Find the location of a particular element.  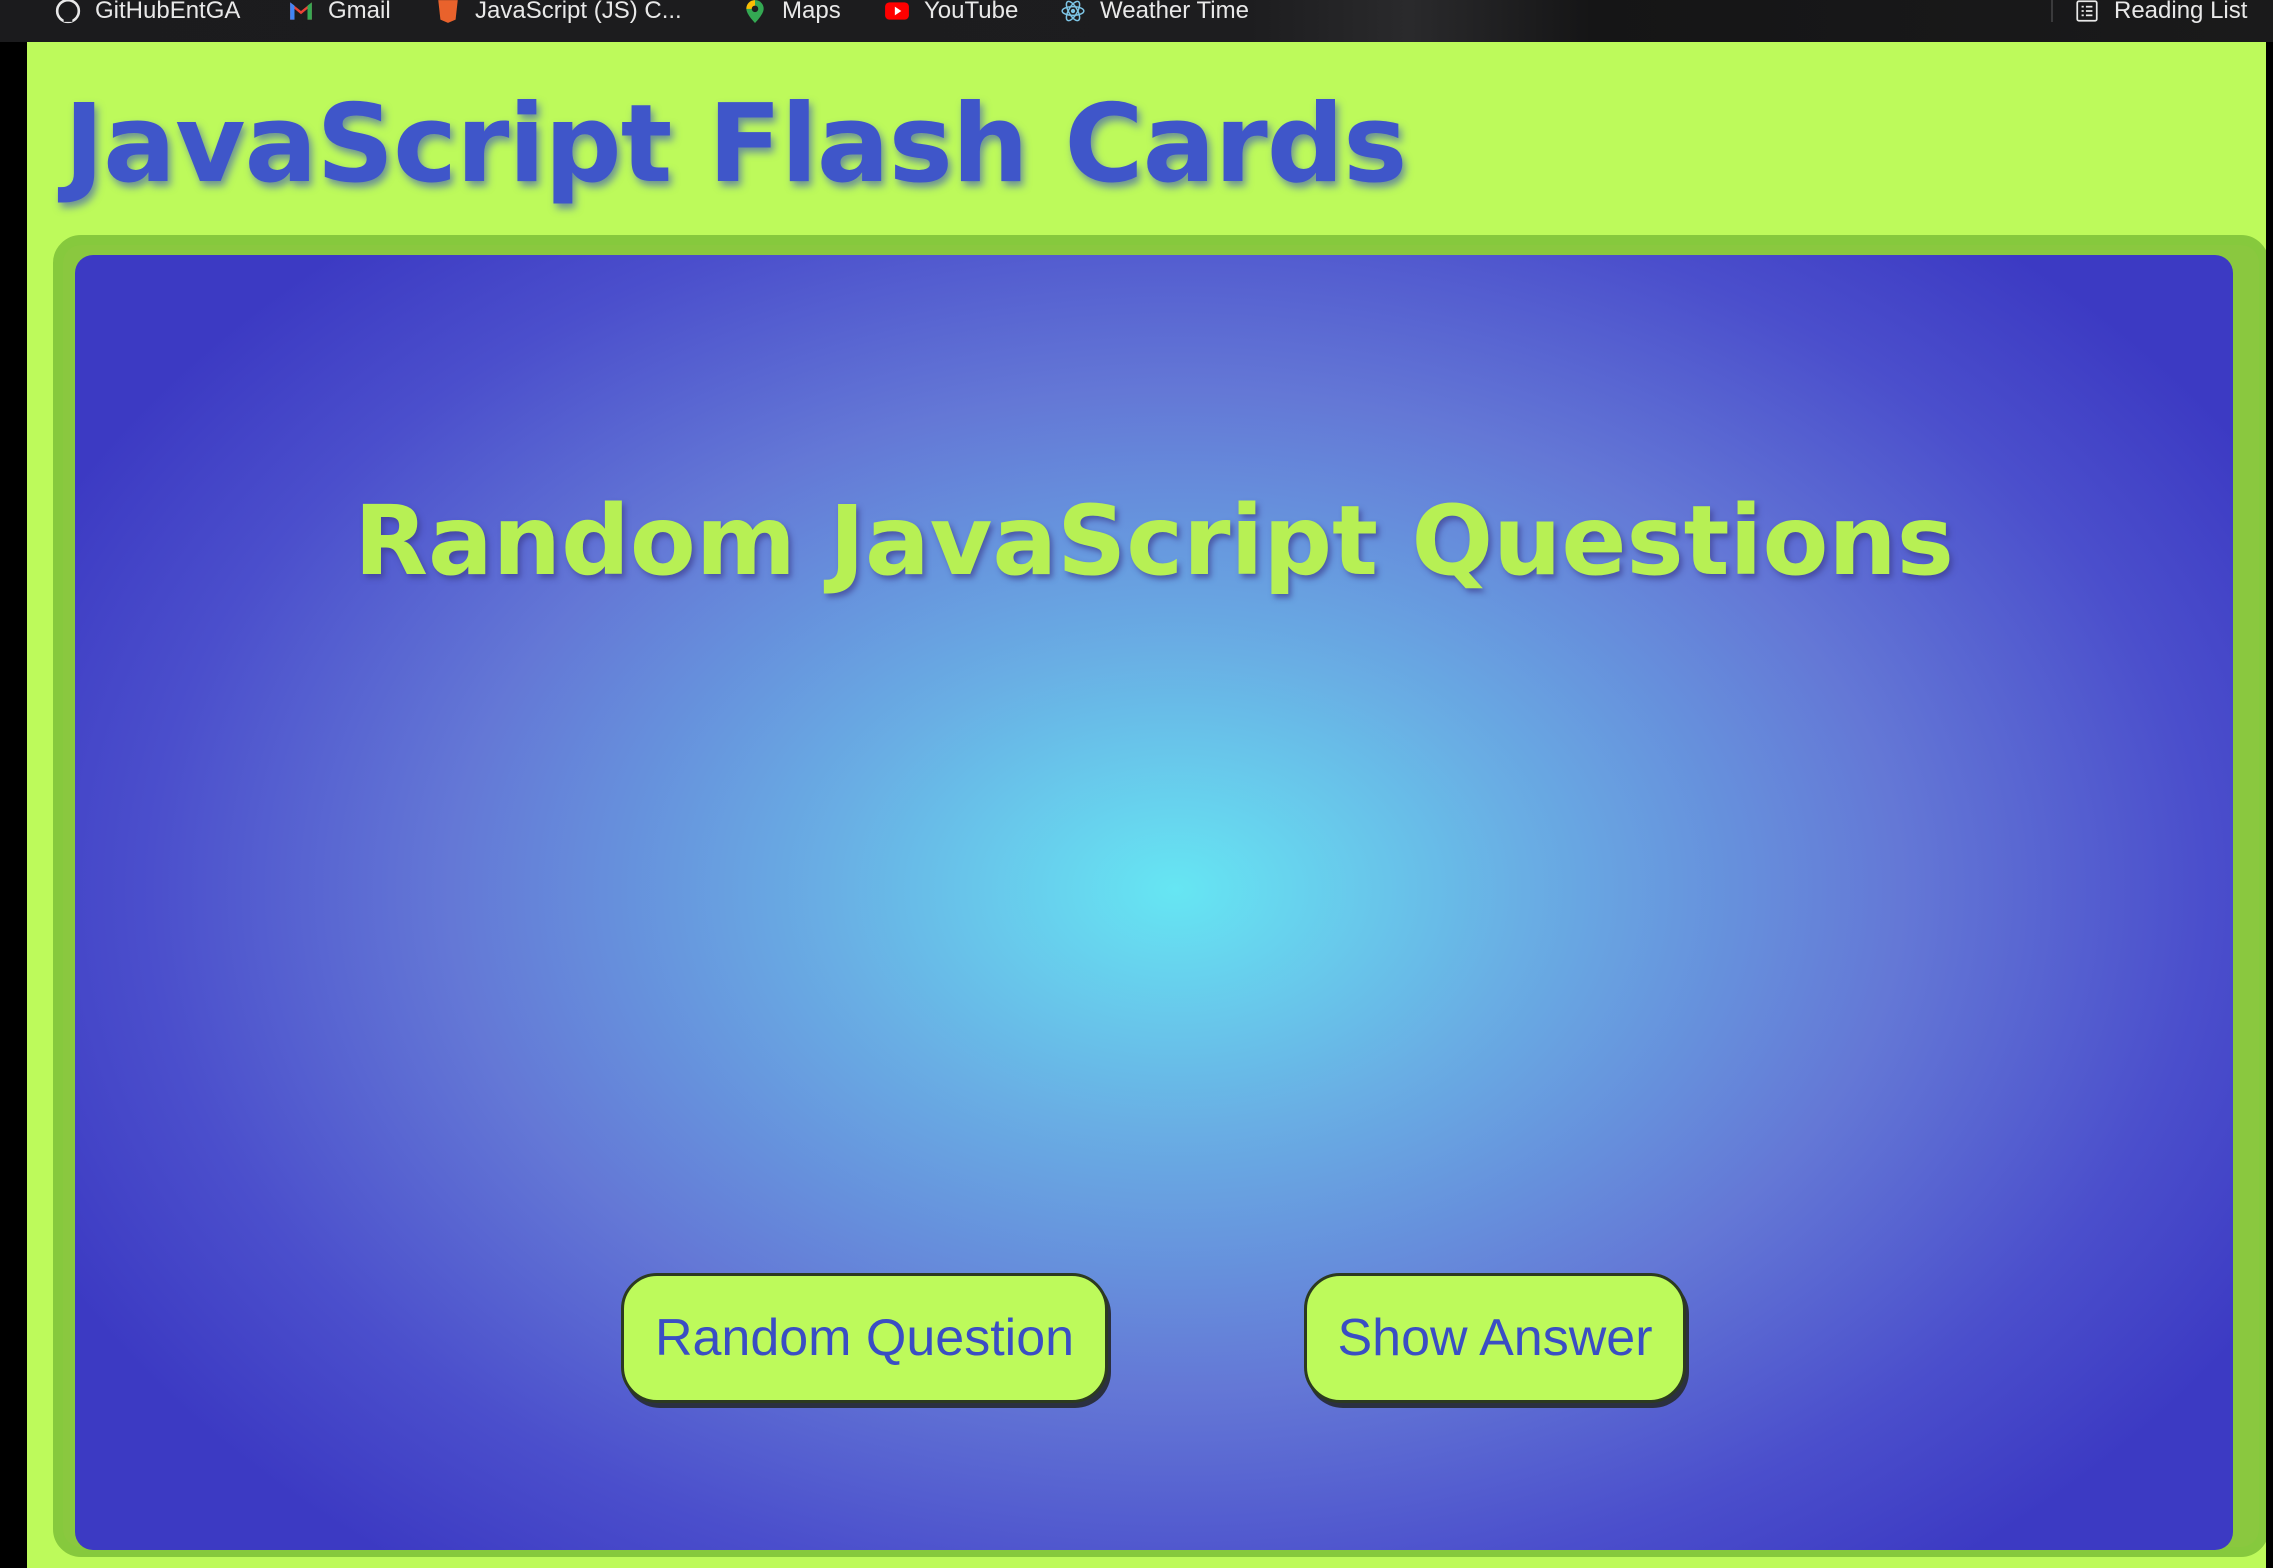

reading-list-icon is located at coordinates (2087, 11).